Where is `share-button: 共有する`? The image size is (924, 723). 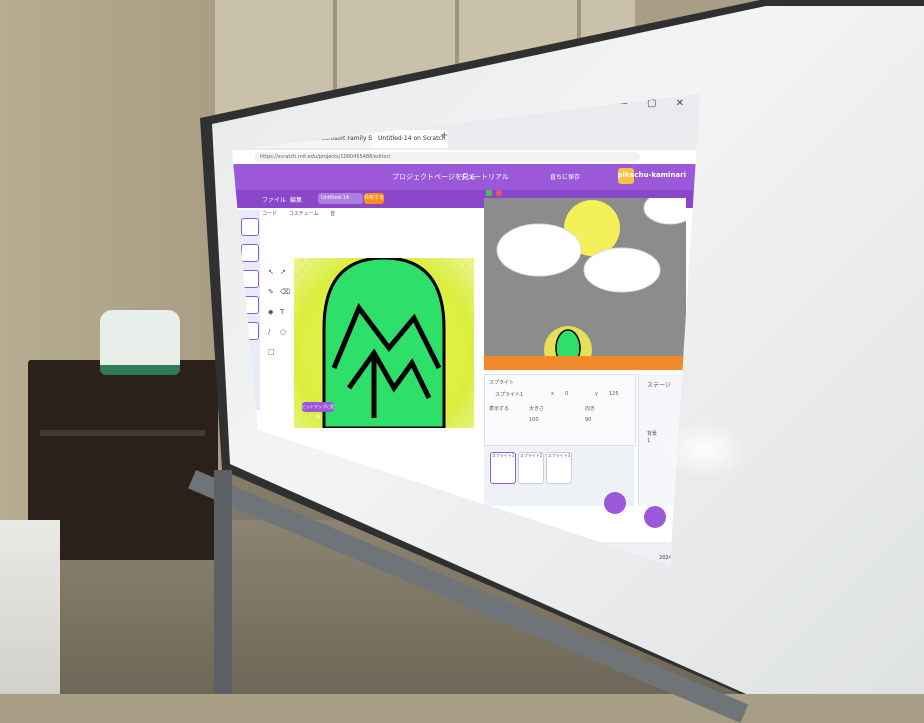
share-button: 共有する is located at coordinates (374, 198).